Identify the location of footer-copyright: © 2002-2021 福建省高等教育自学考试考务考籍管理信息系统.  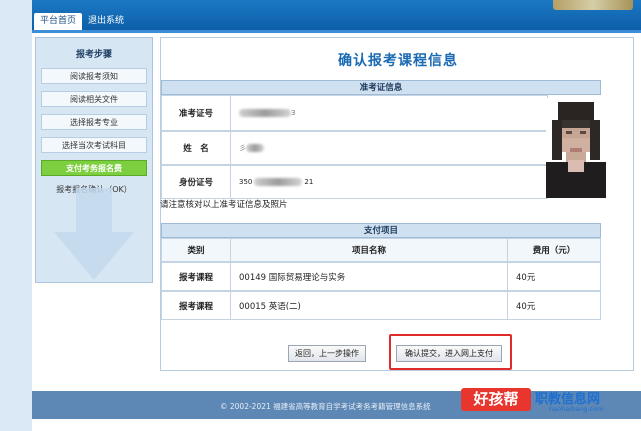
(325, 406).